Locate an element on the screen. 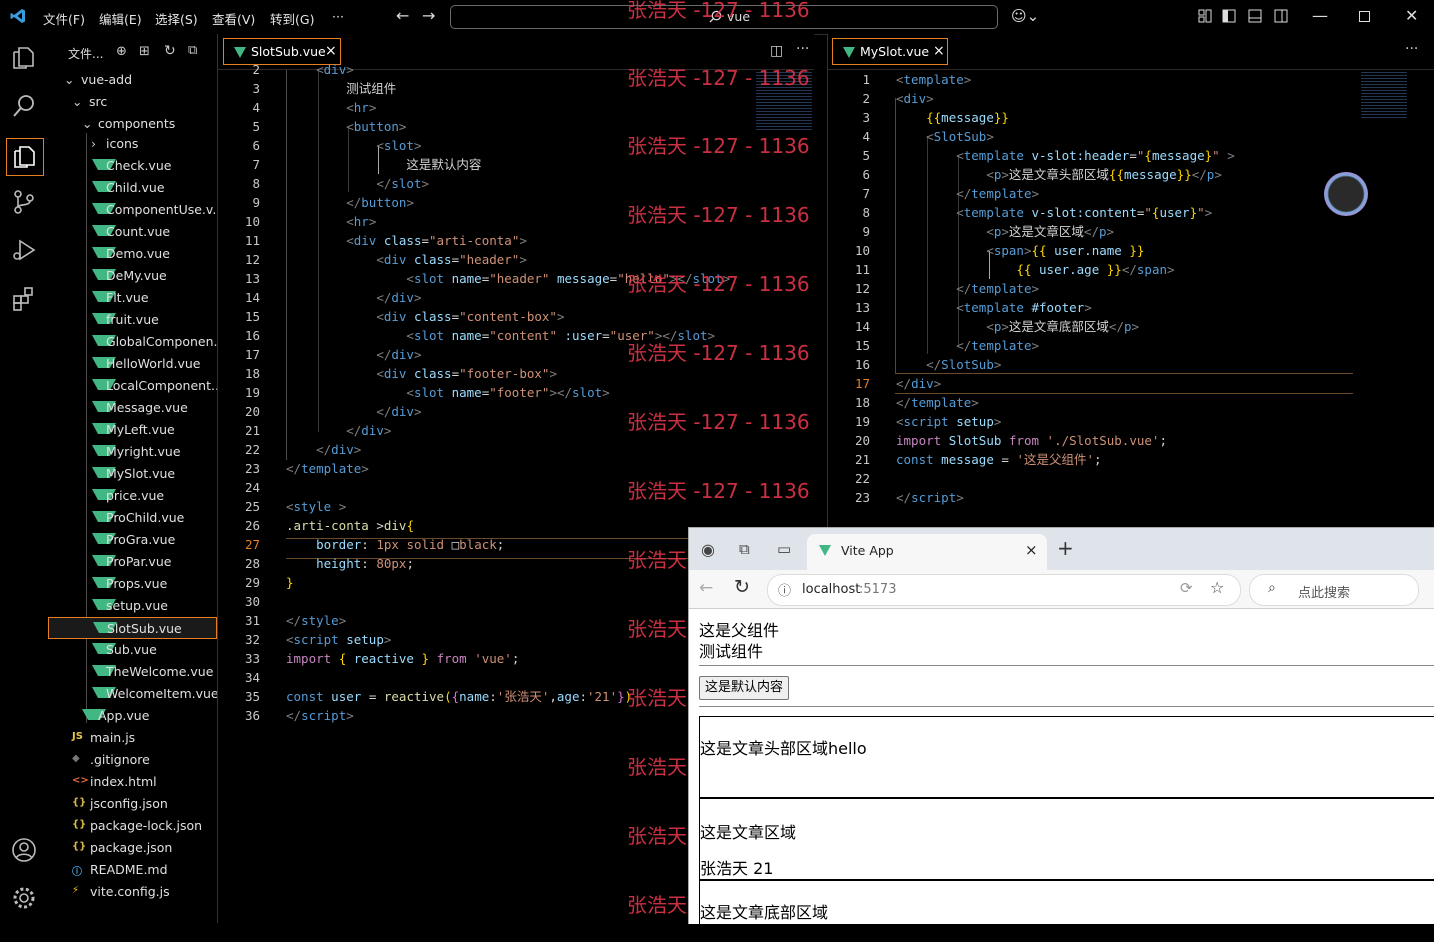 This screenshot has height=942, width=1434. file-label: ProPar.vue is located at coordinates (139, 561).